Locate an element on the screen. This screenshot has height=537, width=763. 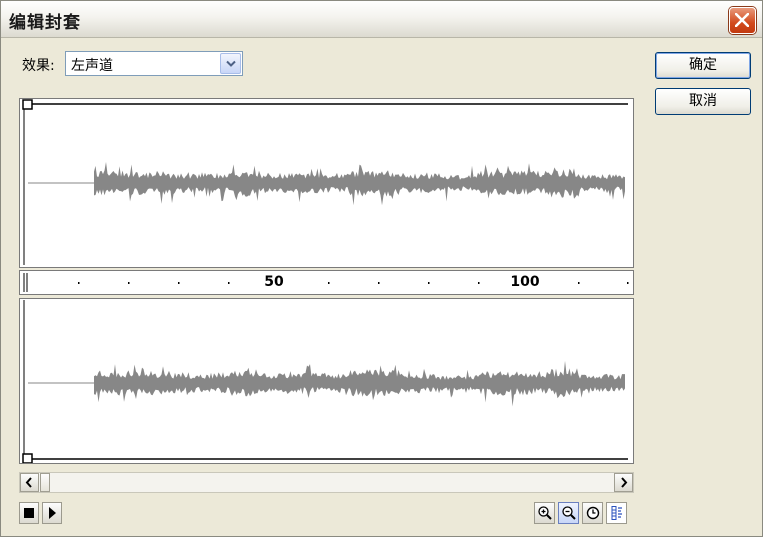
play-button is located at coordinates (52, 513).